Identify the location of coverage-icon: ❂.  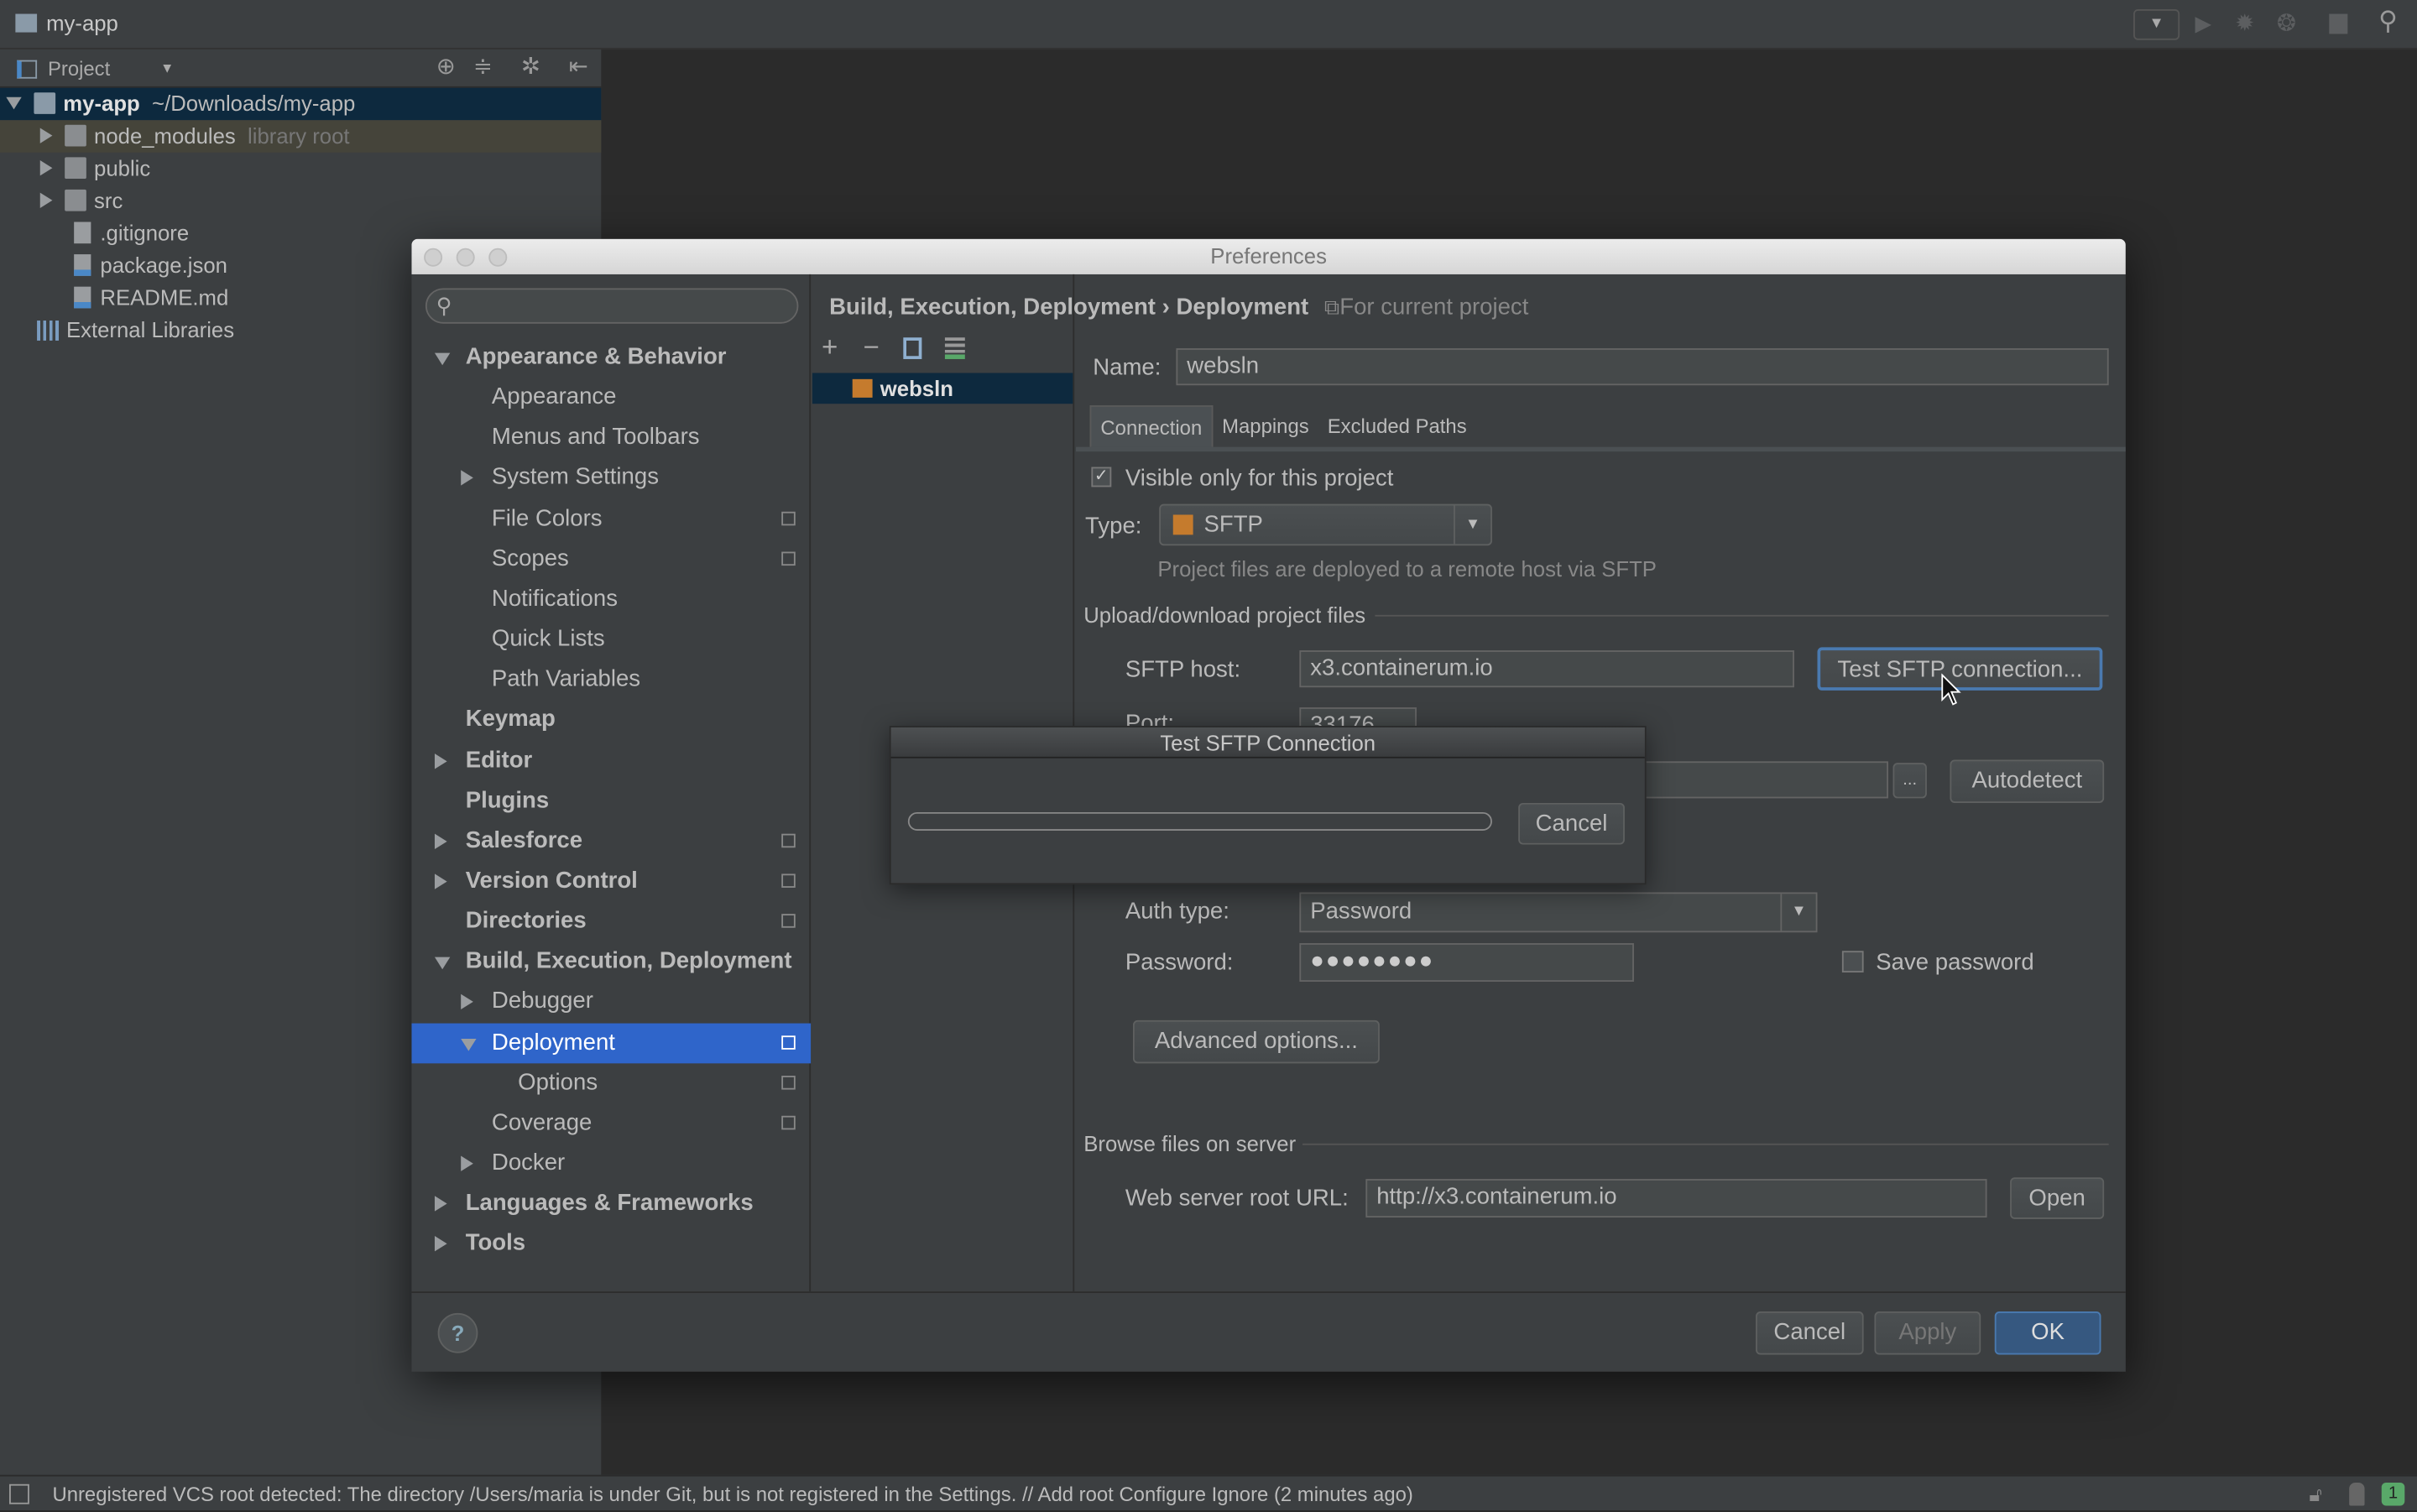
(2286, 23).